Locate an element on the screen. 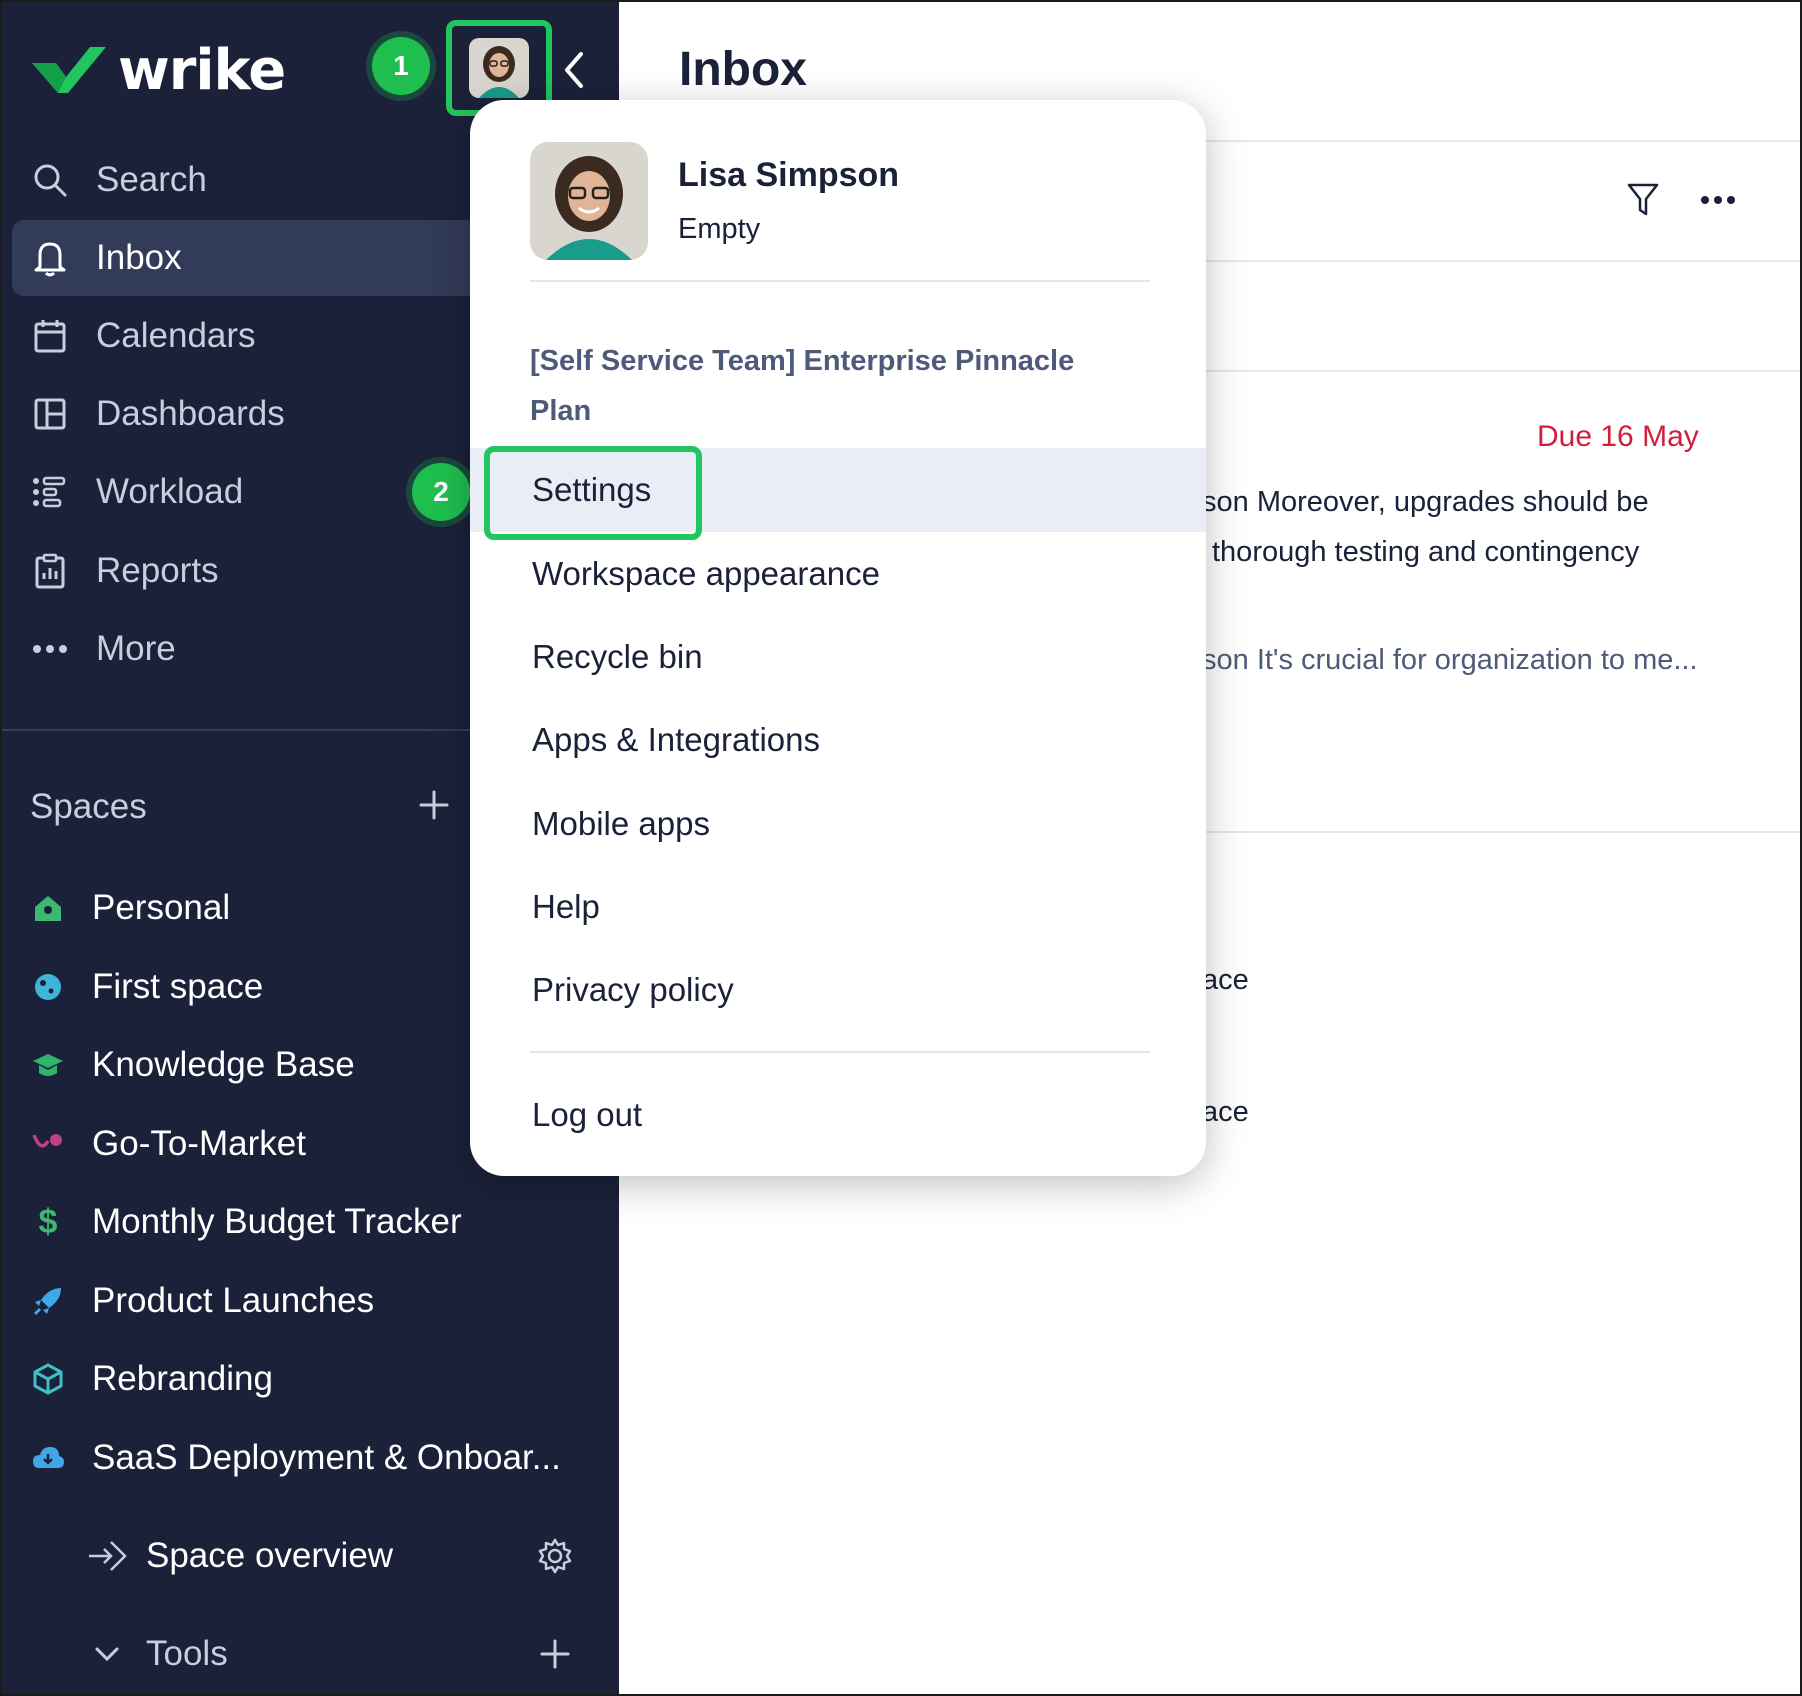  space-personal: Personal is located at coordinates (130, 908).